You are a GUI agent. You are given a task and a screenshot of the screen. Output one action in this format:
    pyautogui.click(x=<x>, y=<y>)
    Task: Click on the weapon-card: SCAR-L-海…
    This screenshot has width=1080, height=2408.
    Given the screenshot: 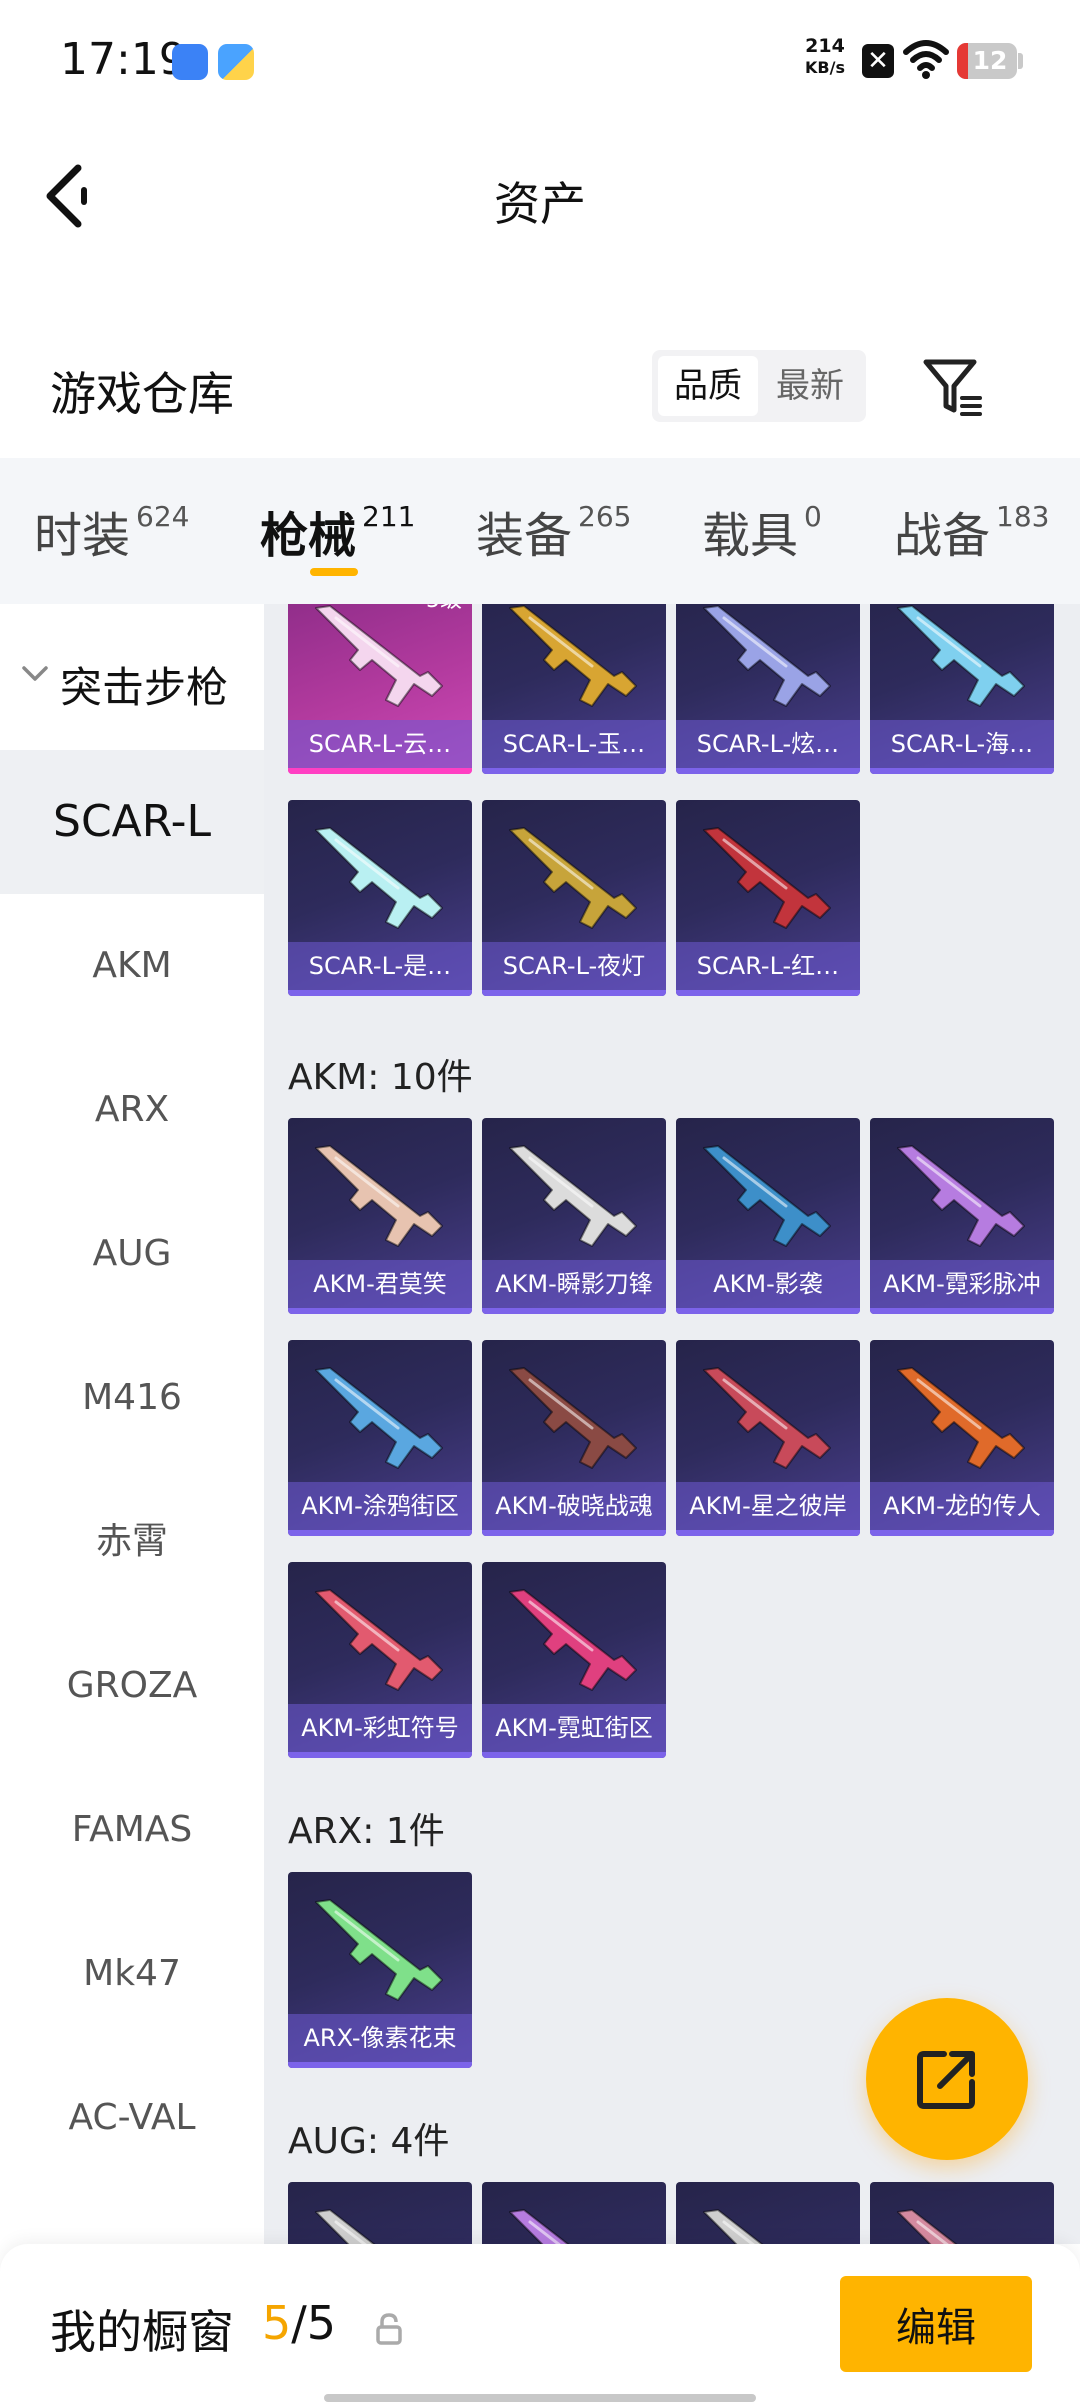 What is the action you would take?
    pyautogui.click(x=962, y=689)
    